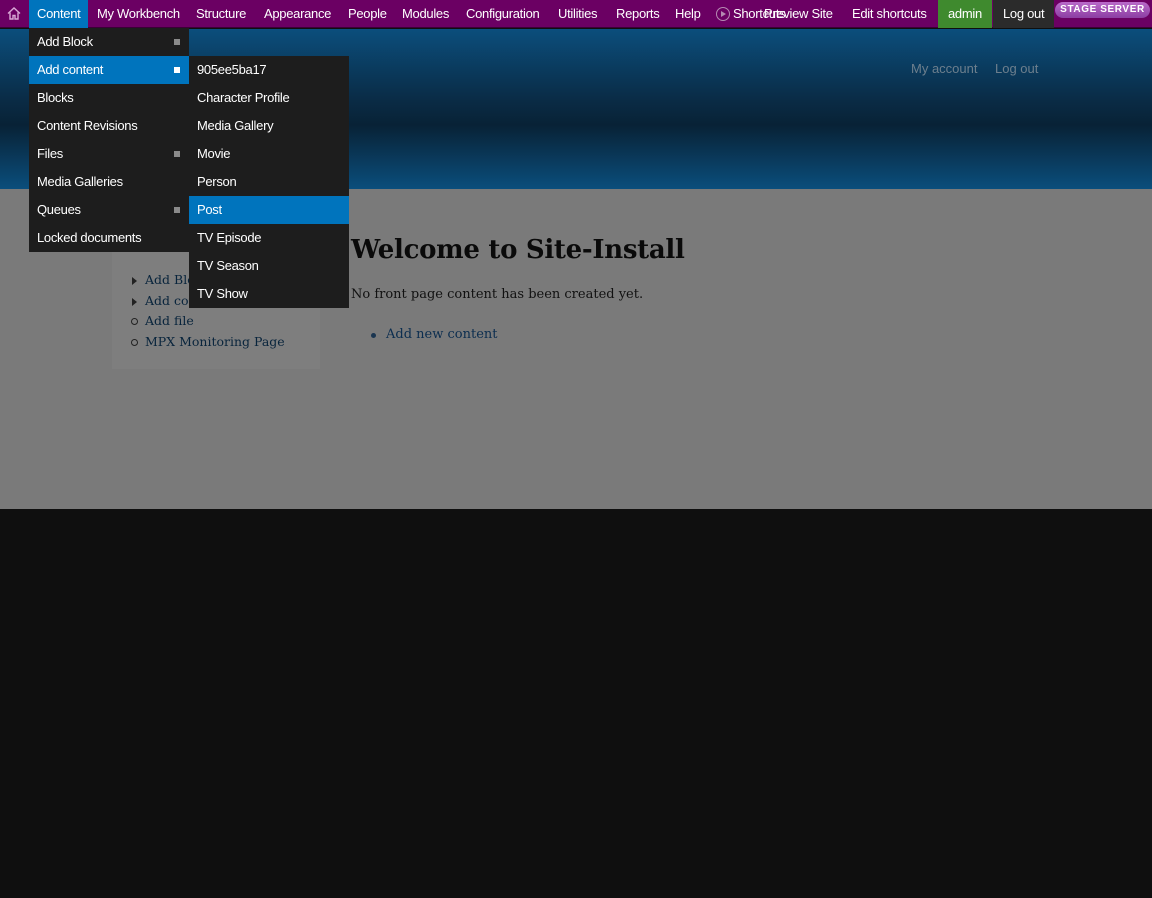 The height and width of the screenshot is (898, 1152). I want to click on my-account-link: My account, so click(944, 68).